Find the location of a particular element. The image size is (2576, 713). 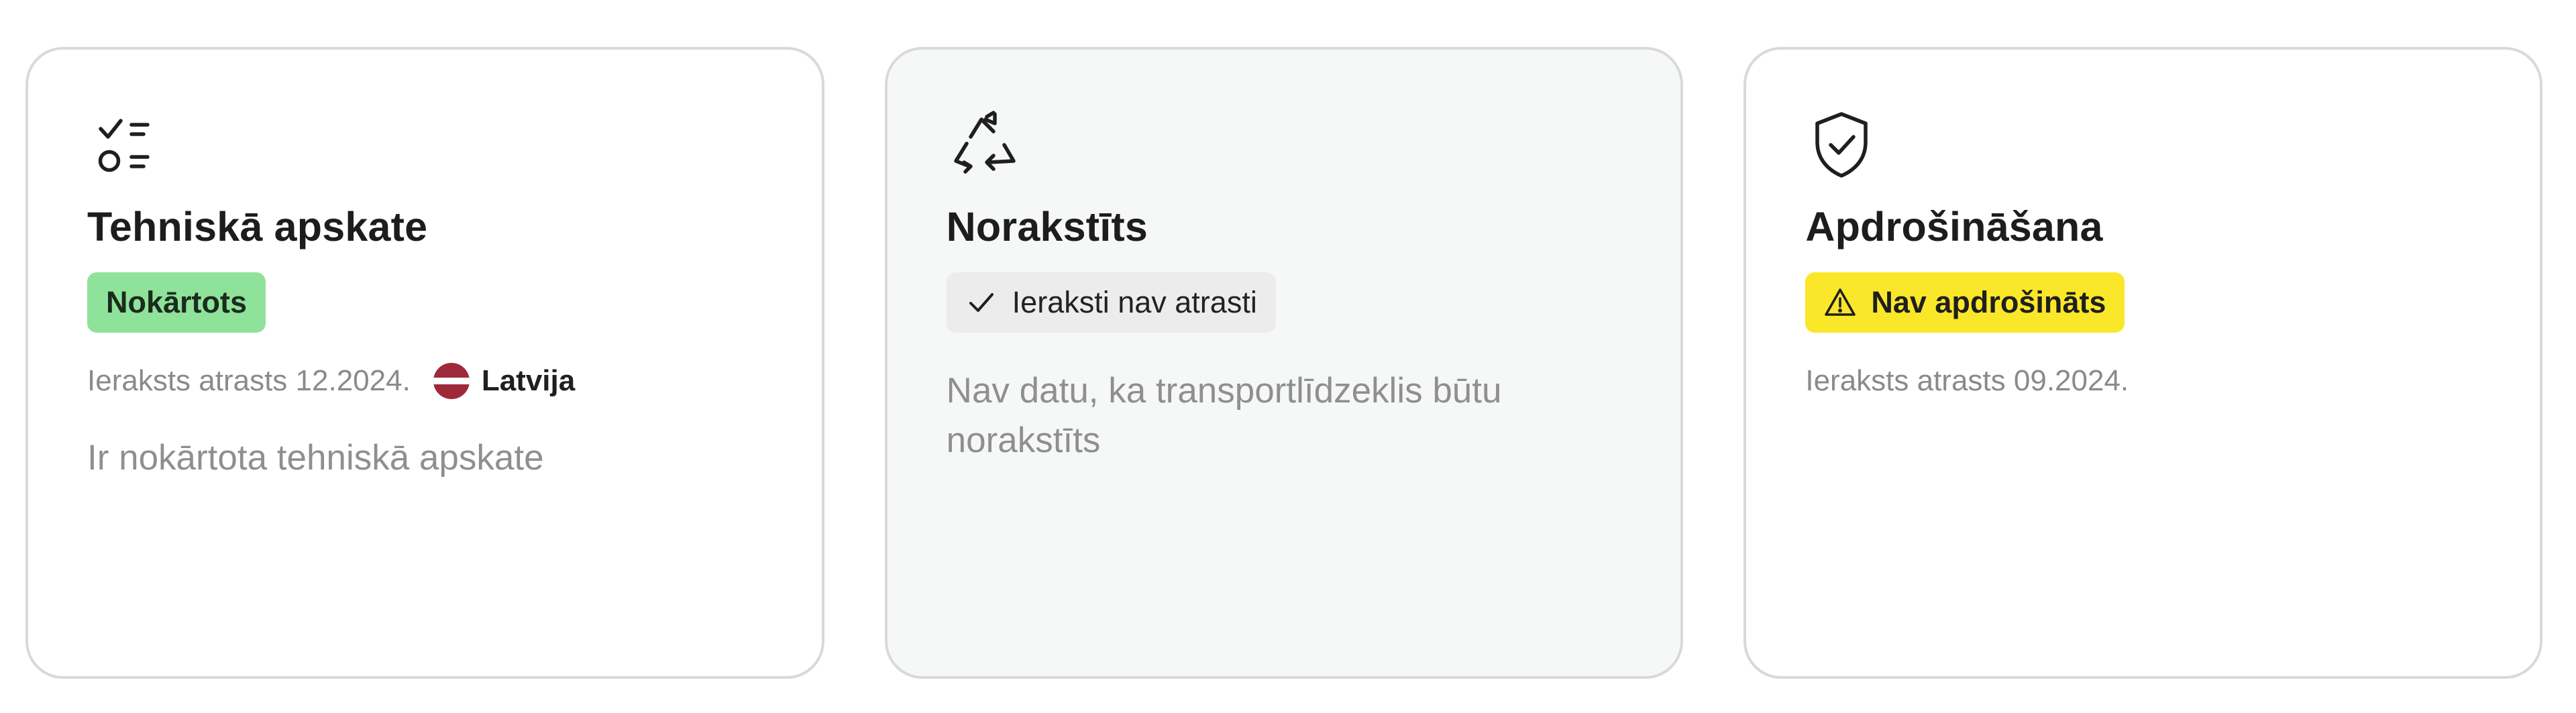

record-meta: Ieraksts atrasts 09.2024. is located at coordinates (2143, 381).